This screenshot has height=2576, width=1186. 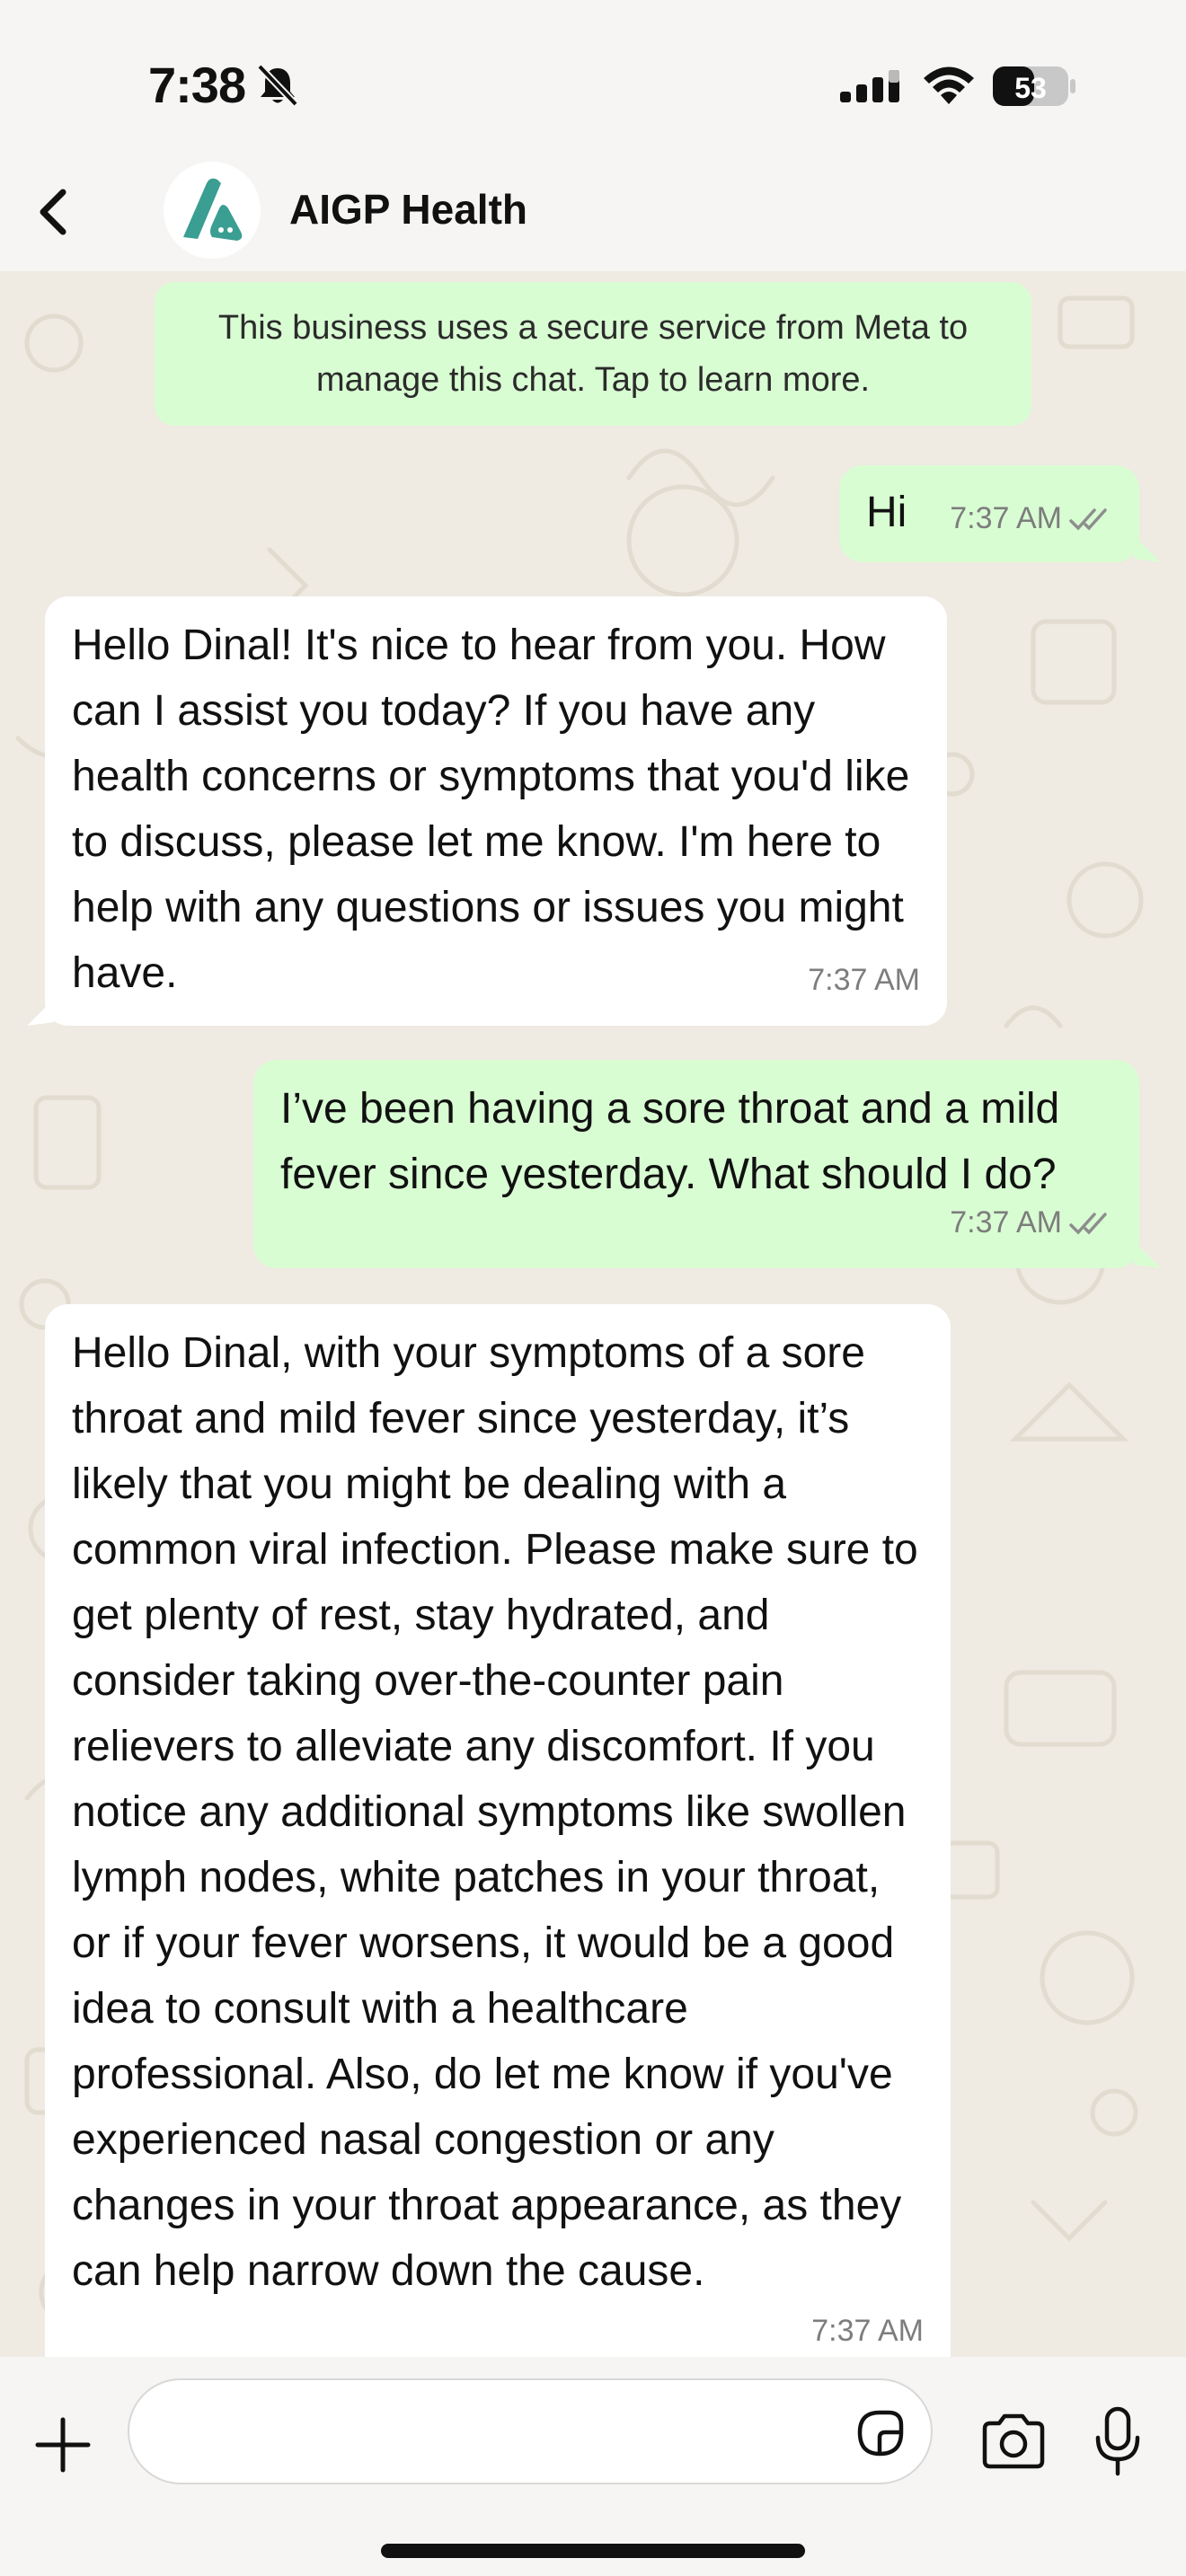 I want to click on battery-icon: 53, so click(x=1034, y=86).